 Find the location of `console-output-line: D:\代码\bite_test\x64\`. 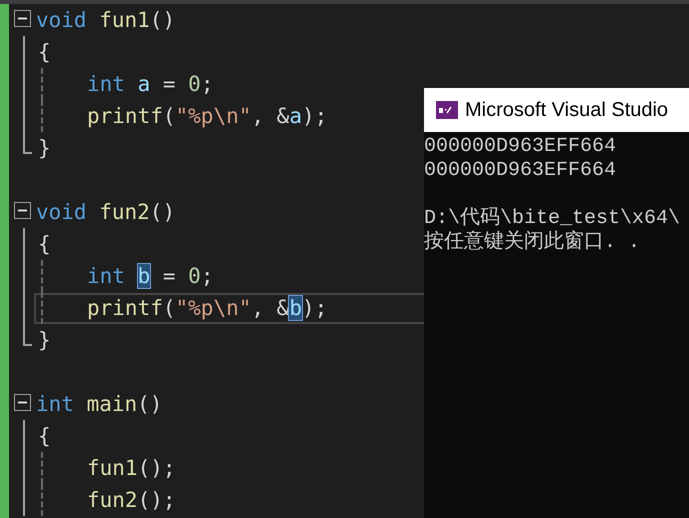

console-output-line: D:\代码\bite_test\x64\ is located at coordinates (553, 218).